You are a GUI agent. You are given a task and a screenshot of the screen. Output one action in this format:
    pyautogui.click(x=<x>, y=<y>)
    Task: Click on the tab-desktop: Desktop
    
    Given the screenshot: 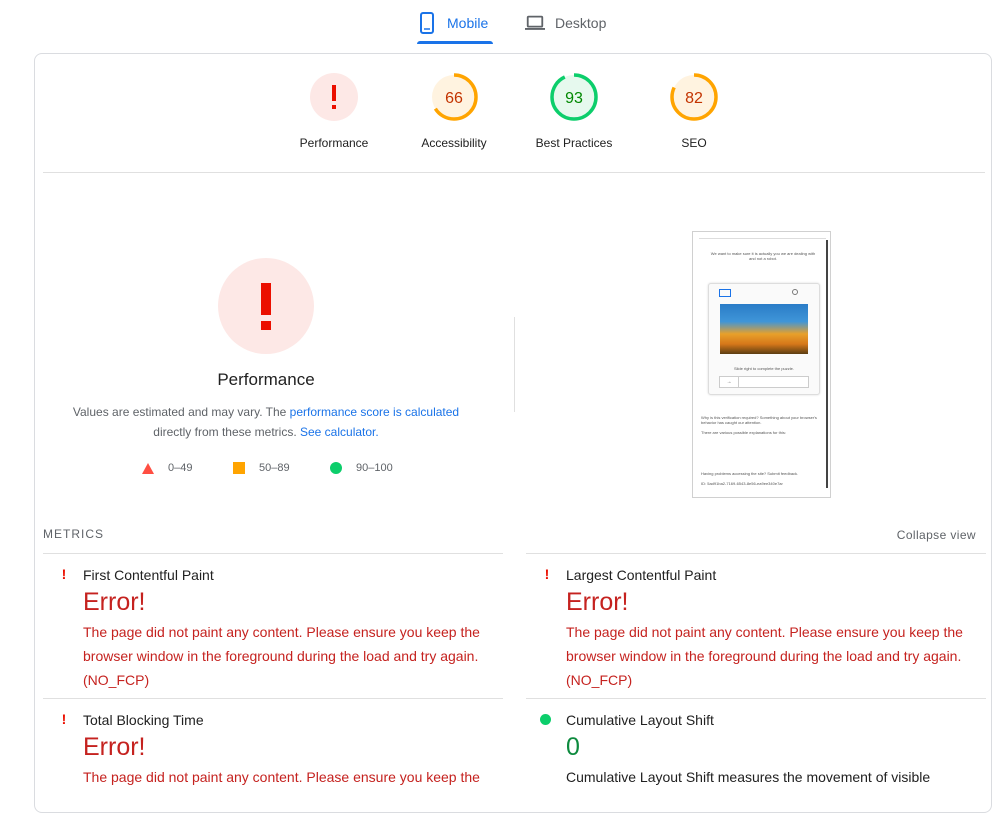 What is the action you would take?
    pyautogui.click(x=565, y=23)
    